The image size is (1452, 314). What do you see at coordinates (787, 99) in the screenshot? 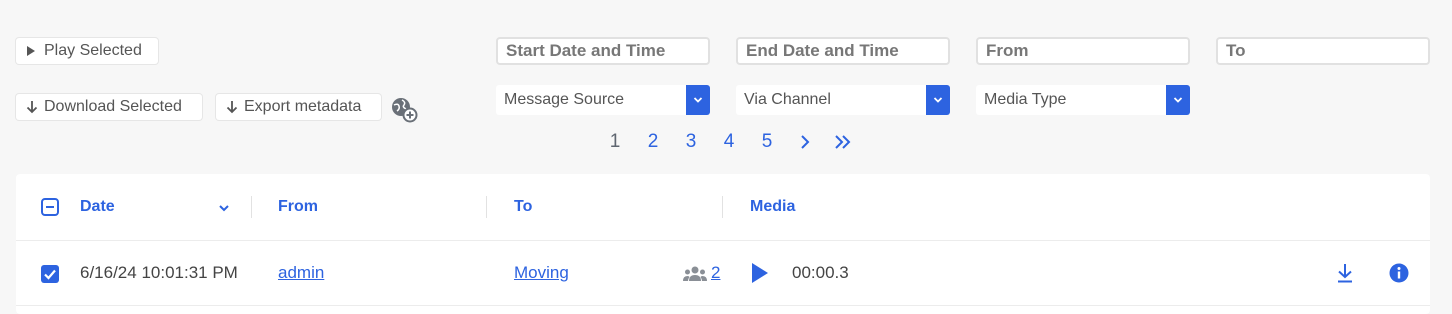
I see `via-channel-value: Via Channel` at bounding box center [787, 99].